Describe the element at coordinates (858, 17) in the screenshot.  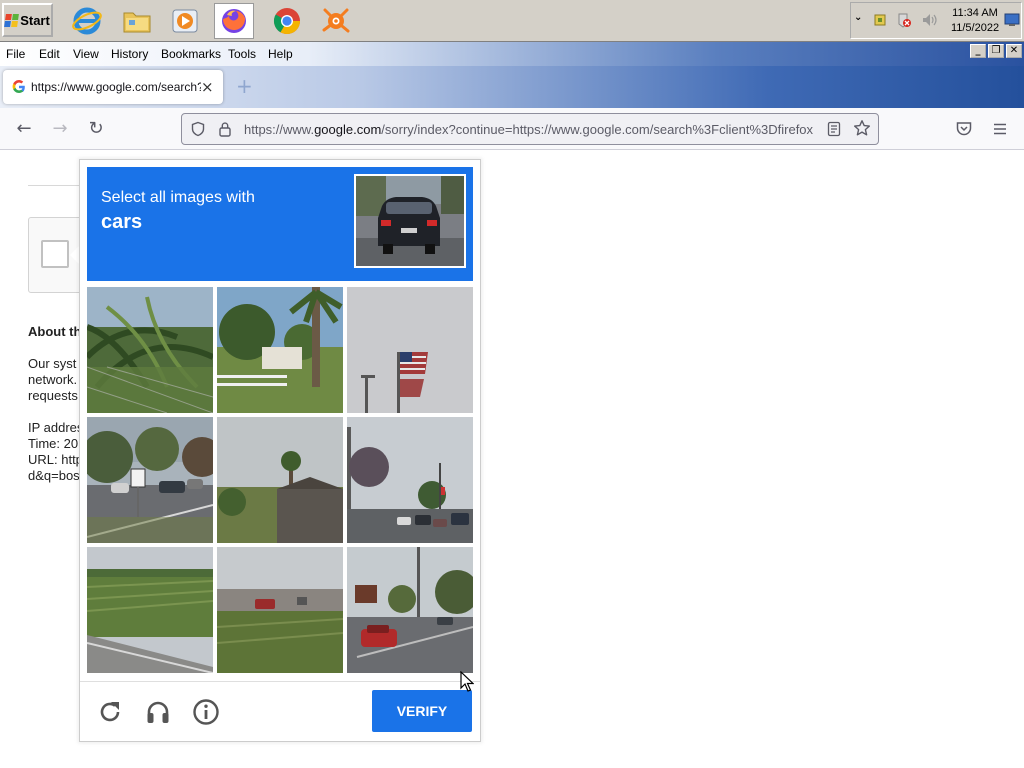
I see `chevron-down-icon: ⌄` at that location.